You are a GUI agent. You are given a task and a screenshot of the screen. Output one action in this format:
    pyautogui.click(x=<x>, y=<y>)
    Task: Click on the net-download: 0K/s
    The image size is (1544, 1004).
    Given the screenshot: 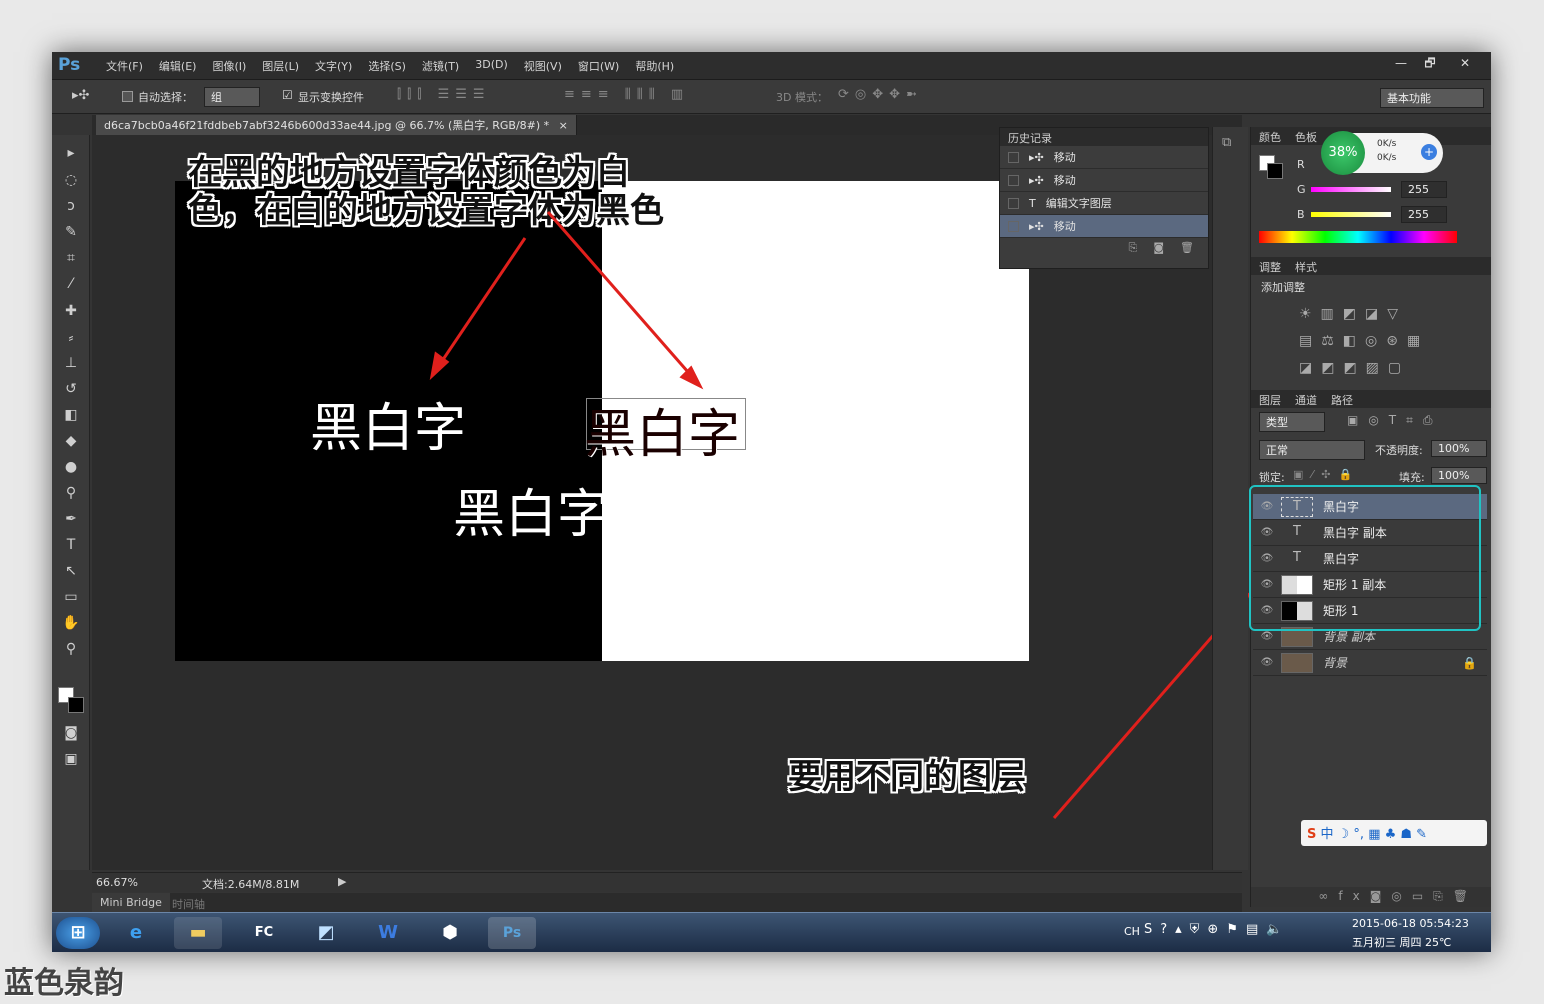 What is the action you would take?
    pyautogui.click(x=1387, y=158)
    